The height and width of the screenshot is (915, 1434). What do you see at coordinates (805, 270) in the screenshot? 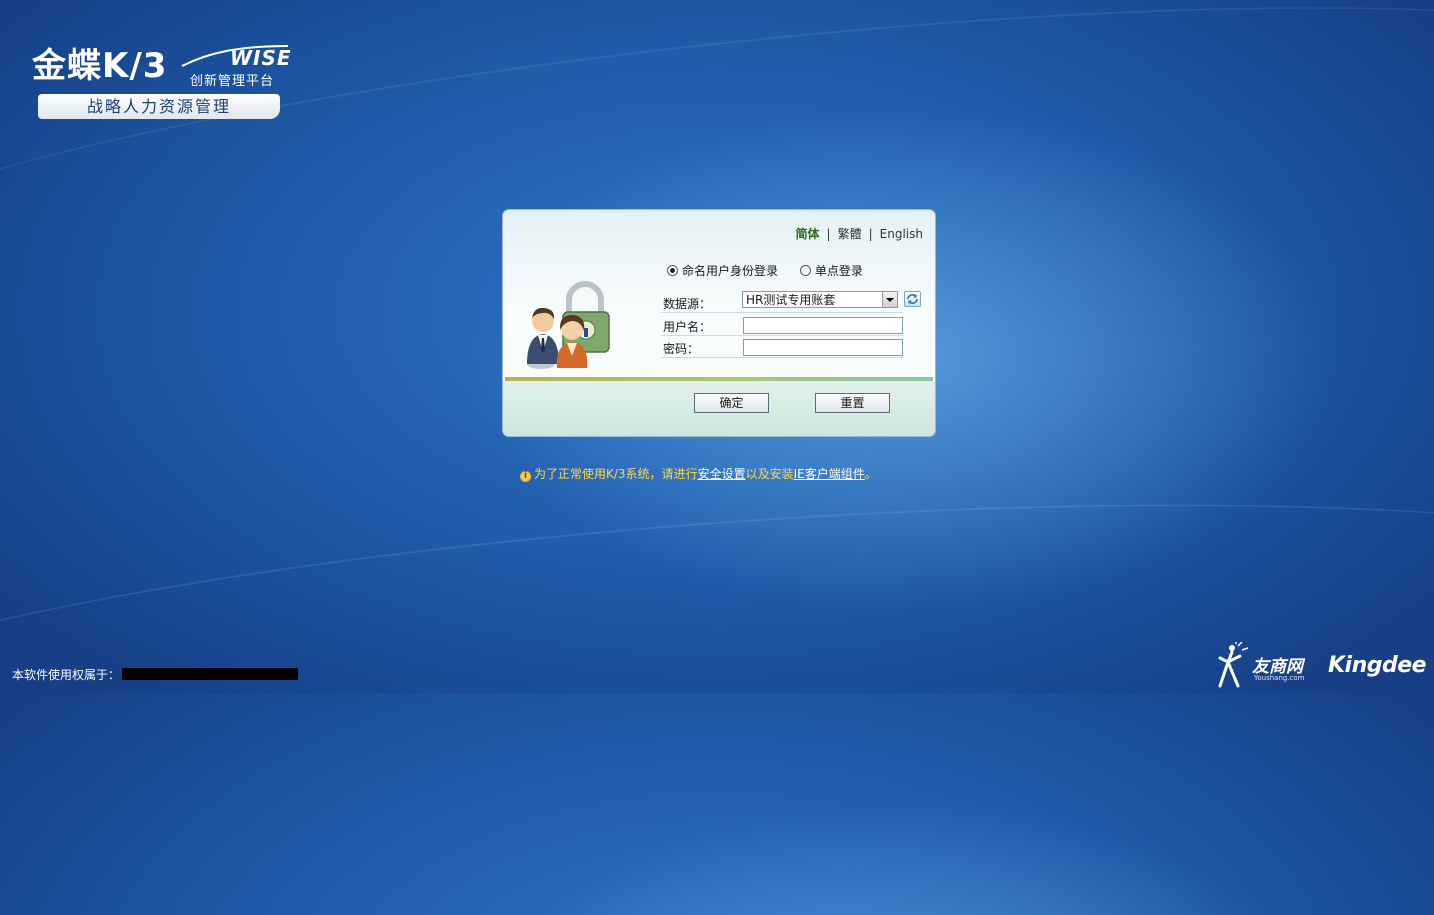
I see `radio-sso` at bounding box center [805, 270].